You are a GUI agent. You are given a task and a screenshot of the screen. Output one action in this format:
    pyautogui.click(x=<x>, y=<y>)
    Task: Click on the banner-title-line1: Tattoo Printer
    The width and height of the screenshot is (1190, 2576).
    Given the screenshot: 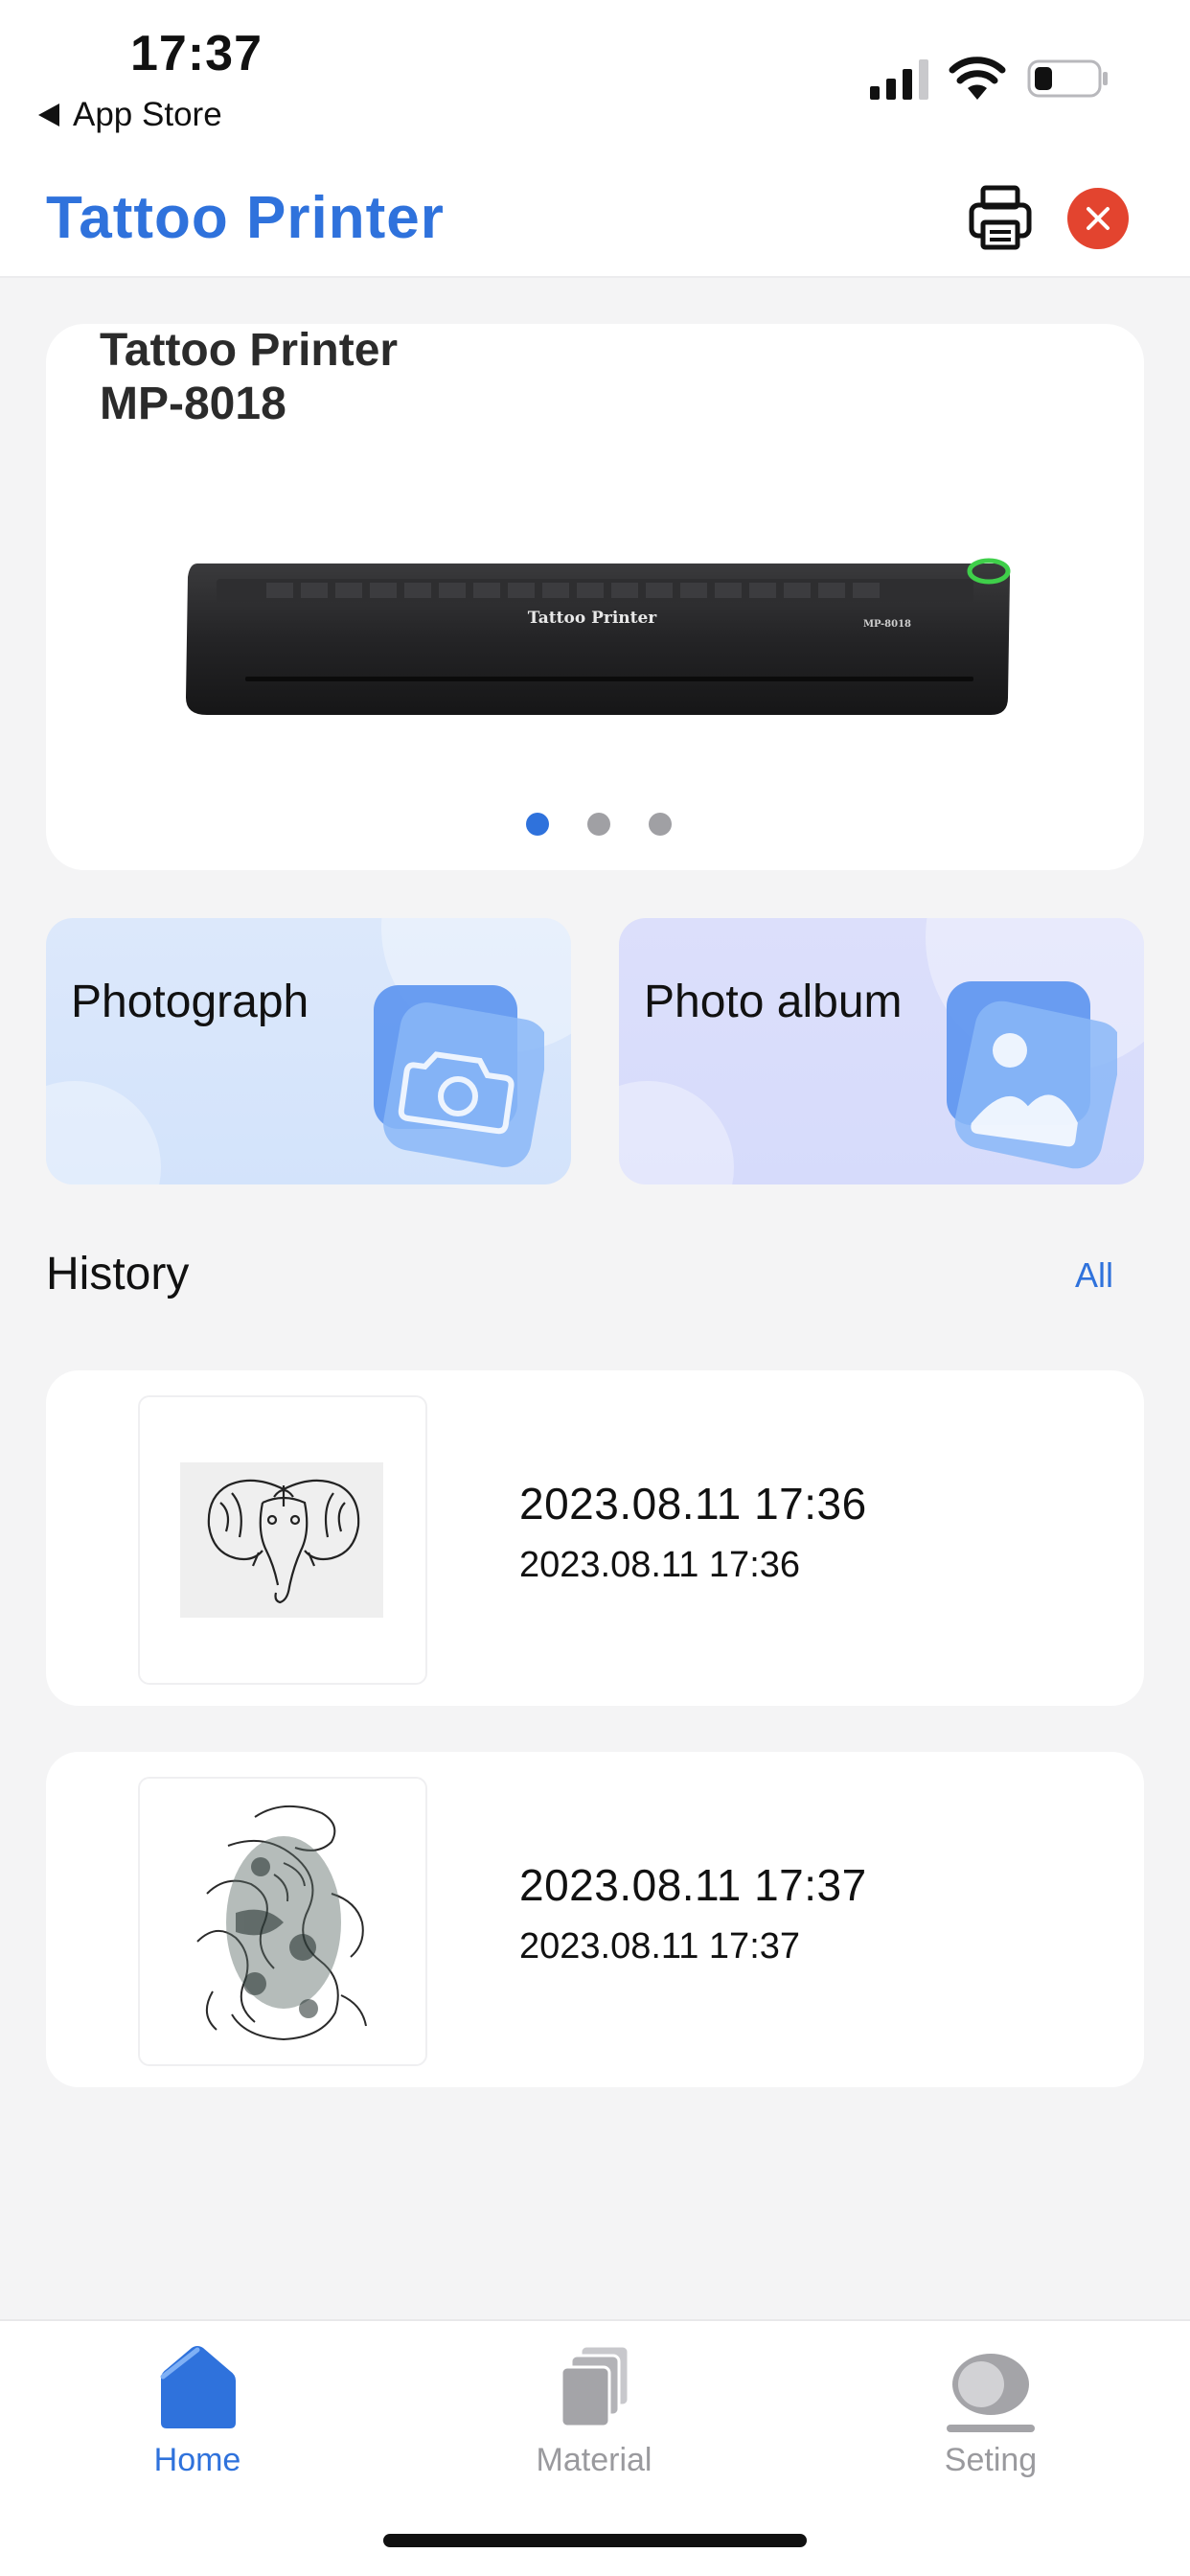 What is the action you would take?
    pyautogui.click(x=250, y=350)
    